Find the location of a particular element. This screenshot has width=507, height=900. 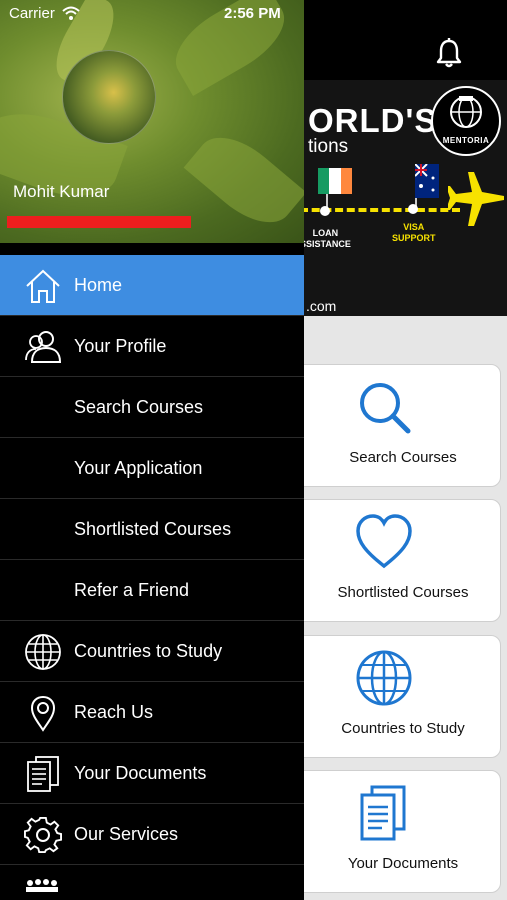

heart-icon is located at coordinates (384, 541).